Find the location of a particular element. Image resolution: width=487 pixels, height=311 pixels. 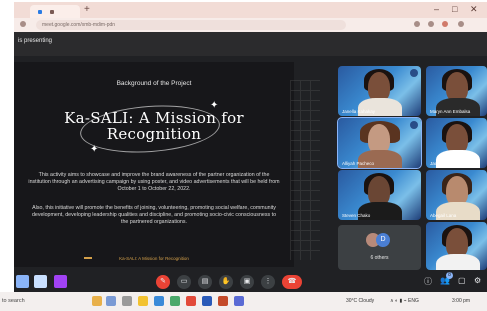

participant-body is located at coordinates (458, 262).